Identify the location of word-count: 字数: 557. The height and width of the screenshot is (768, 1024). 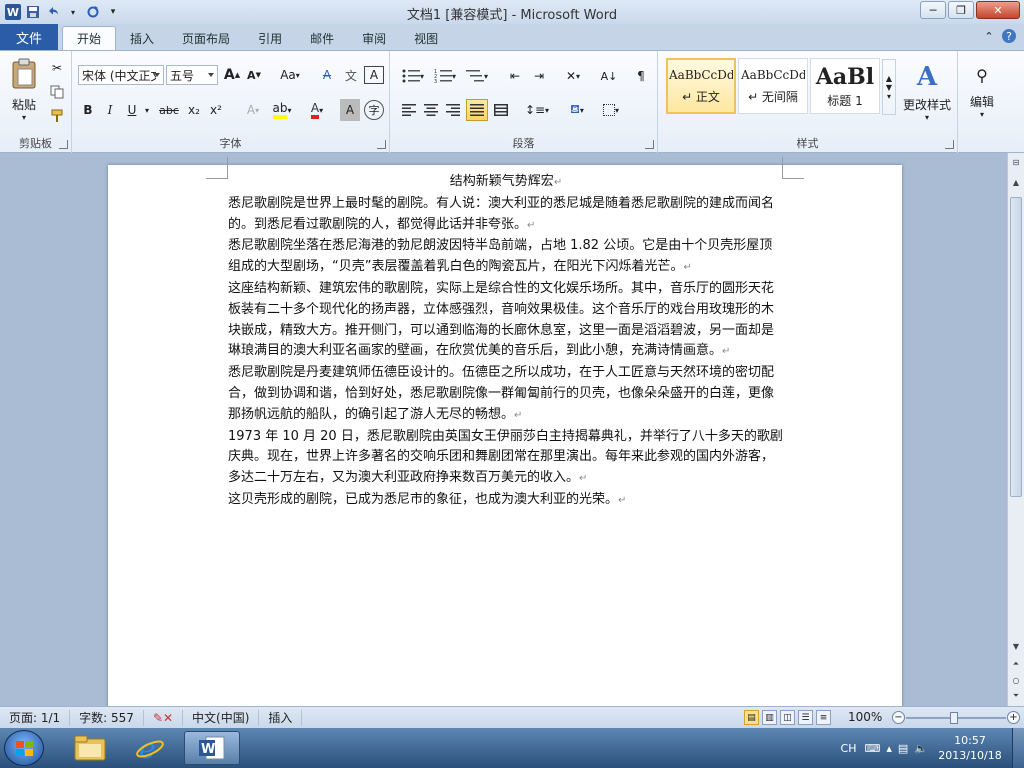
(107, 717).